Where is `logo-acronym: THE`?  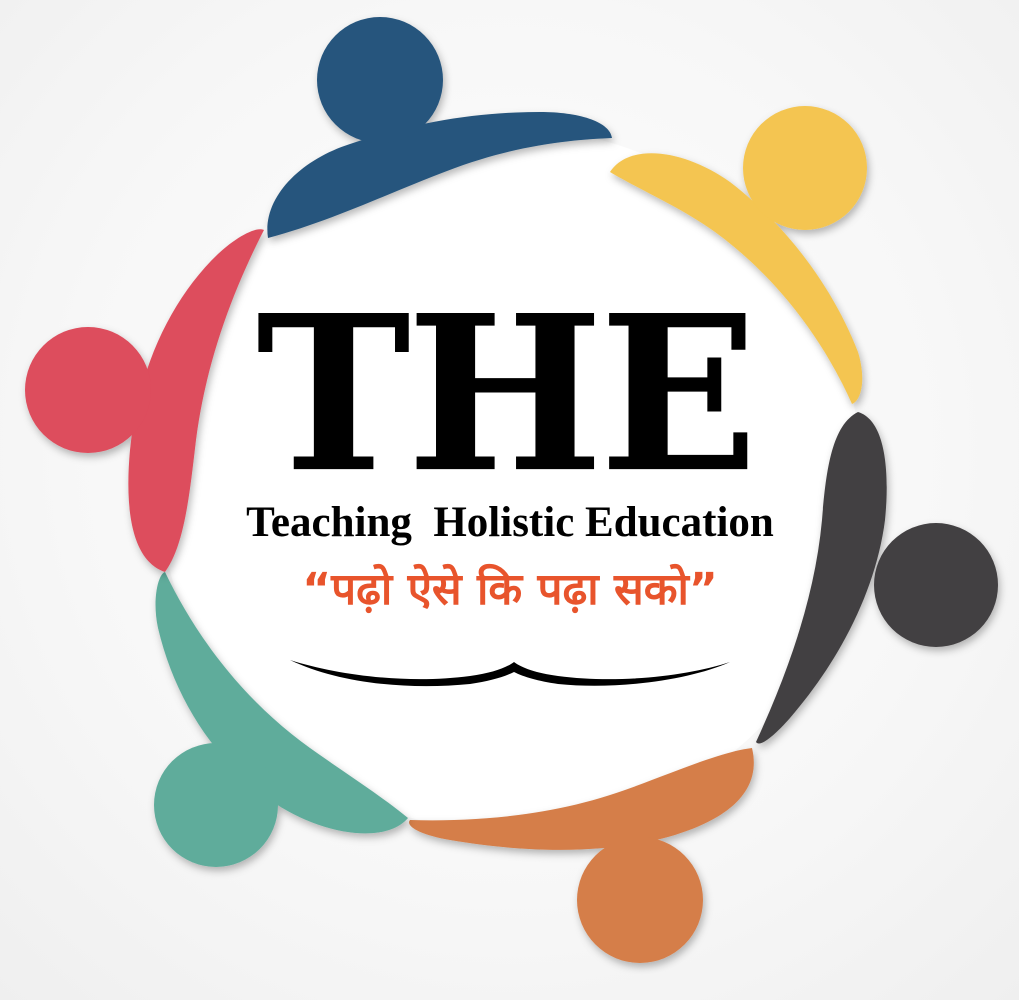
logo-acronym: THE is located at coordinates (507, 395).